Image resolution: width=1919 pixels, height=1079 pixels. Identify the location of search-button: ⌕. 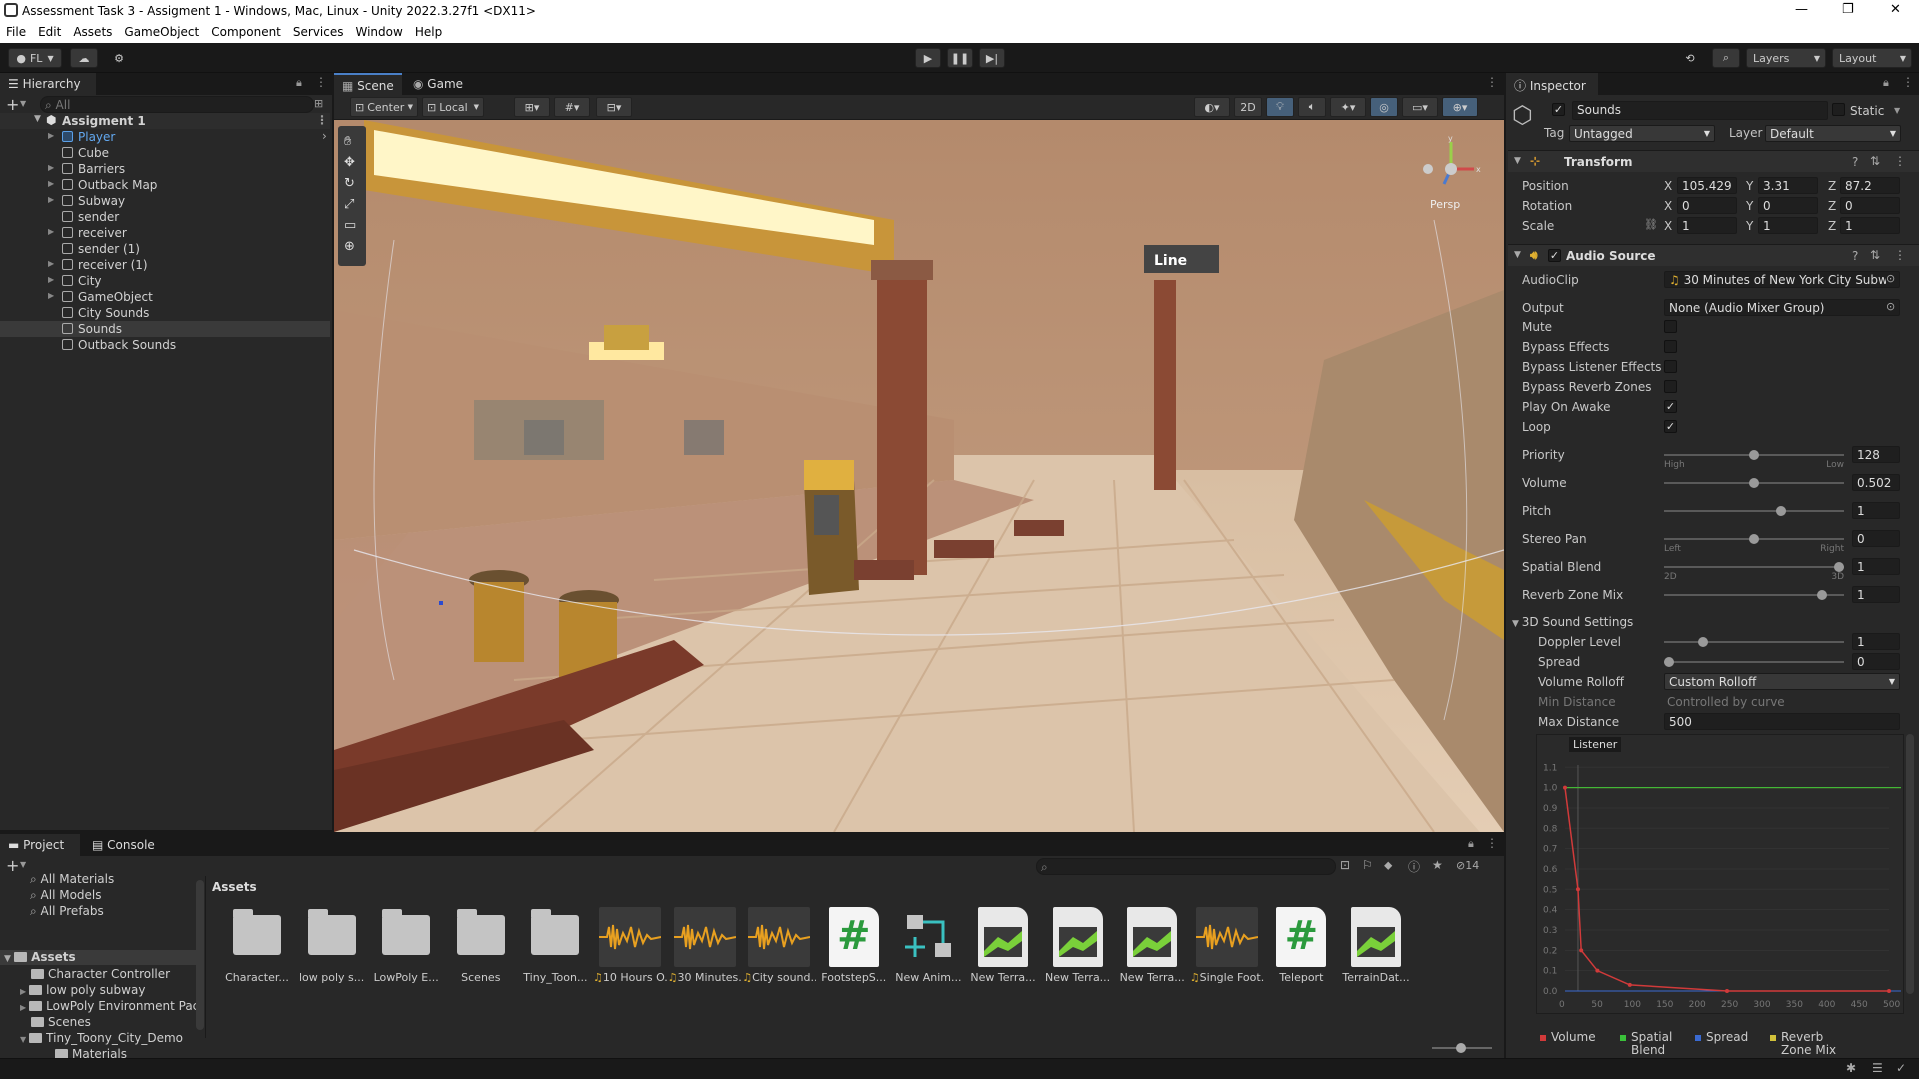
(1726, 58).